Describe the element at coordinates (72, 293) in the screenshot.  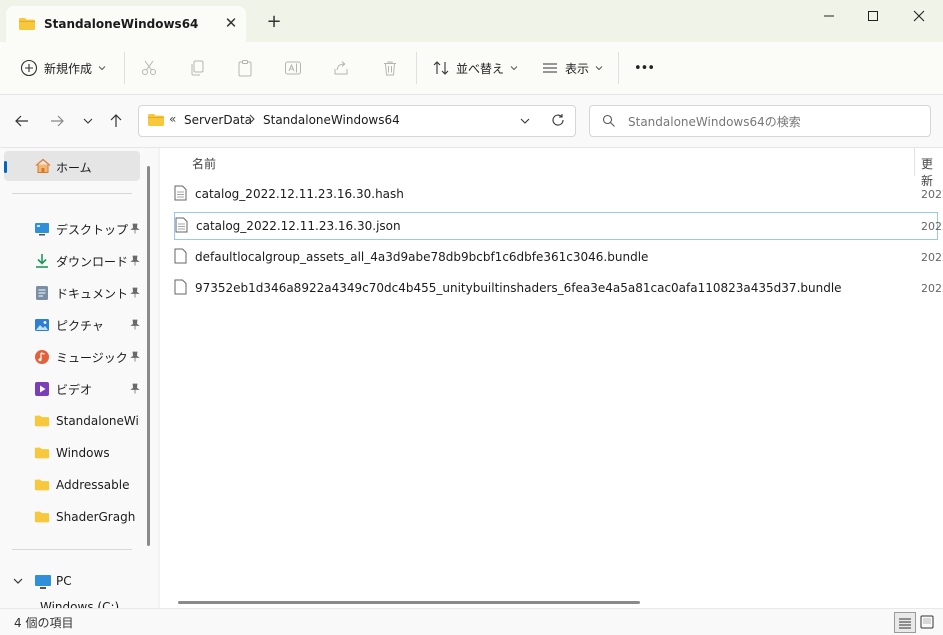
I see `nav-item-documents: ドキュメント` at that location.